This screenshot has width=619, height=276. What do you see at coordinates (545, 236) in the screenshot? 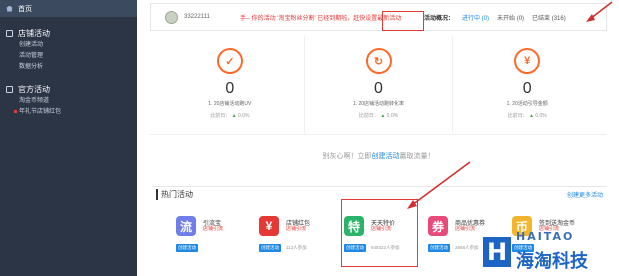
I see `watermark-brand: HAITAO` at bounding box center [545, 236].